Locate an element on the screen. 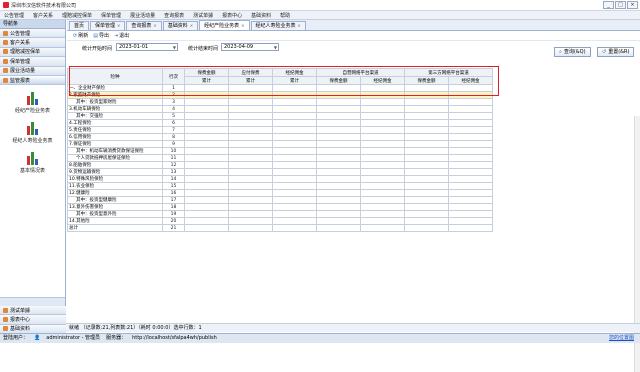 The width and height of the screenshot is (640, 372). table-row: 4.工程保险 6 is located at coordinates (280, 123).